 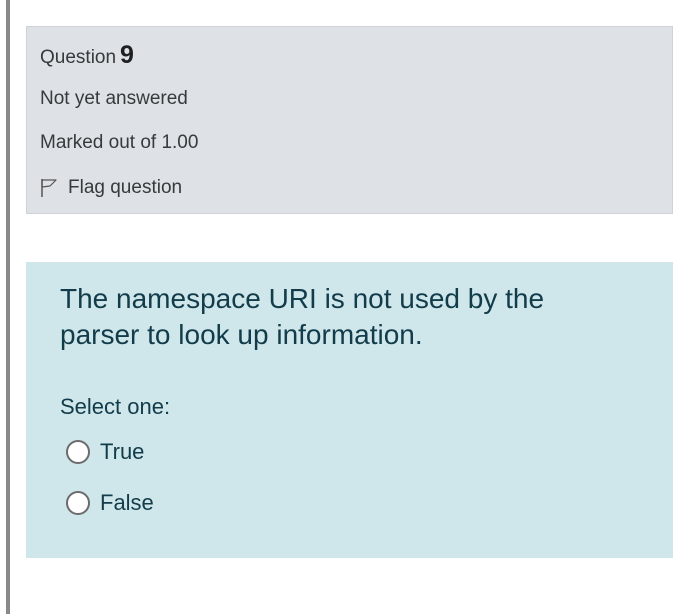 What do you see at coordinates (122, 451) in the screenshot?
I see `answer-option-label: True` at bounding box center [122, 451].